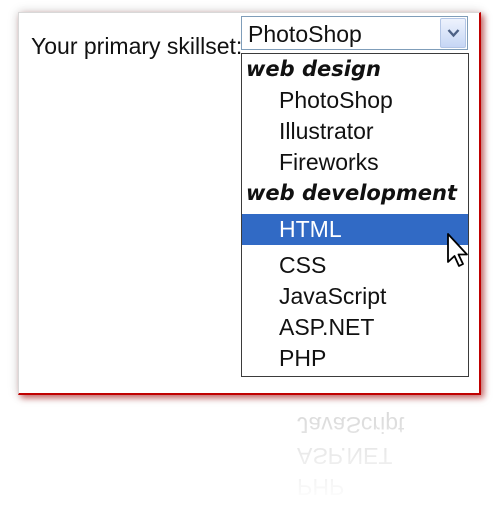 The height and width of the screenshot is (507, 495). I want to click on option-fireworks: Fireworks, so click(355, 162).